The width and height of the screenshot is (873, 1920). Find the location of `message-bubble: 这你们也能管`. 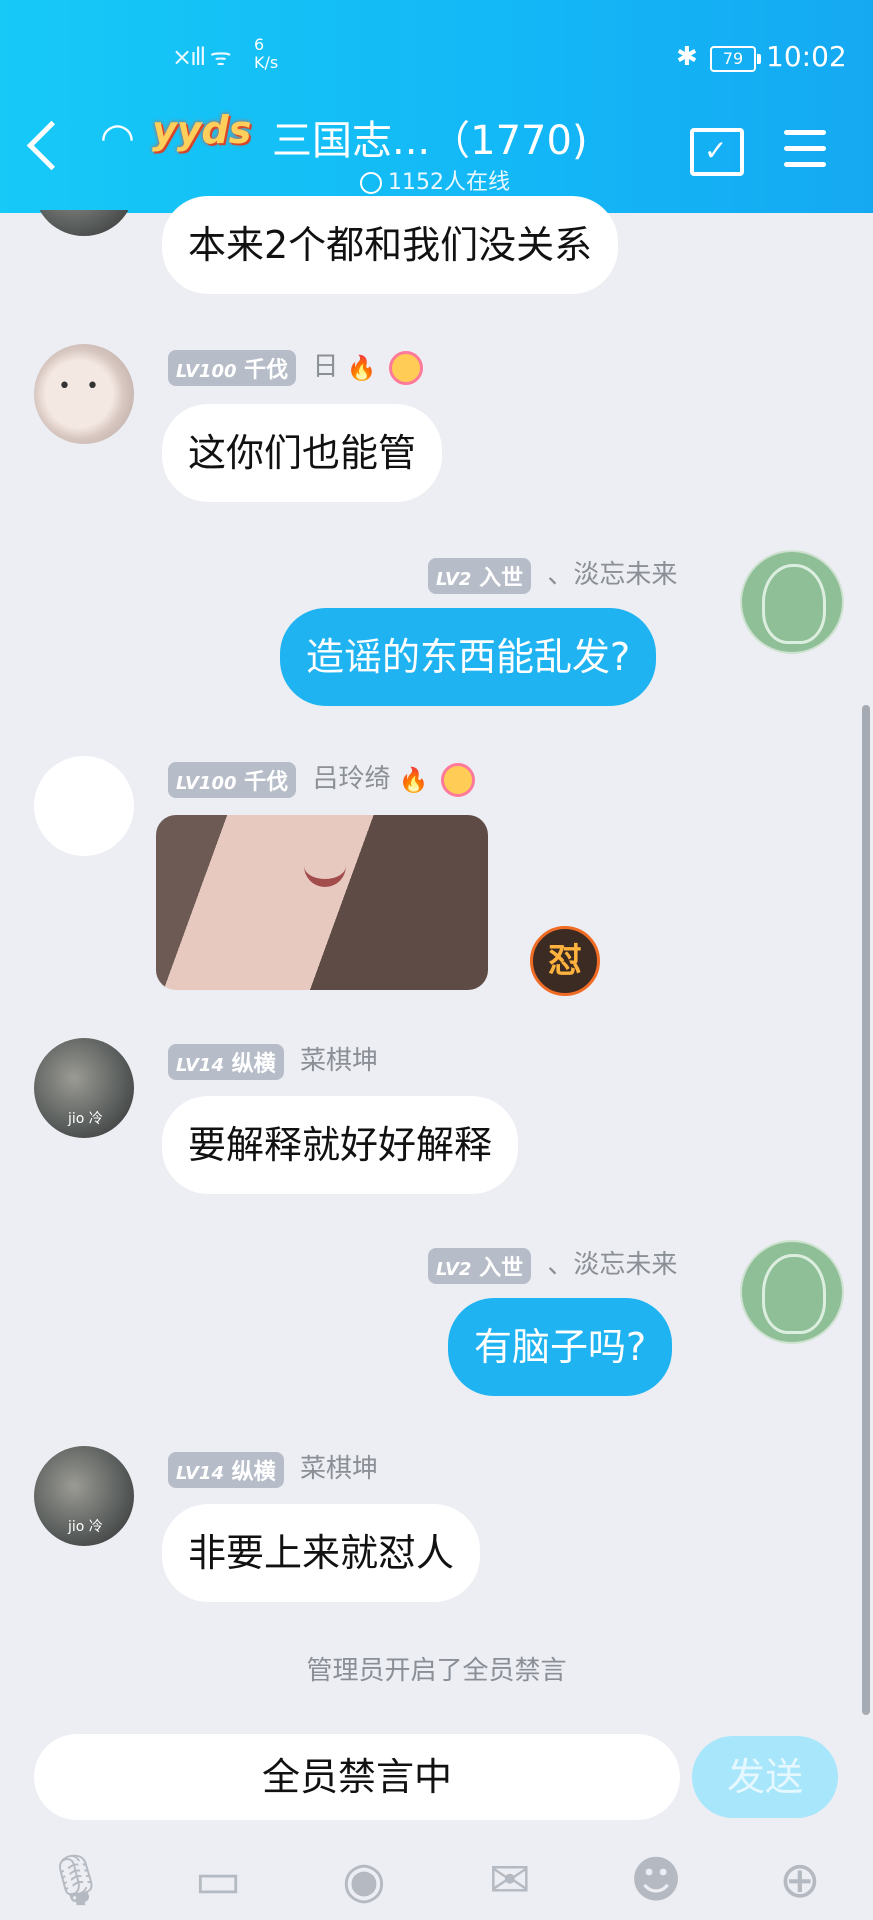

message-bubble: 这你们也能管 is located at coordinates (302, 453).